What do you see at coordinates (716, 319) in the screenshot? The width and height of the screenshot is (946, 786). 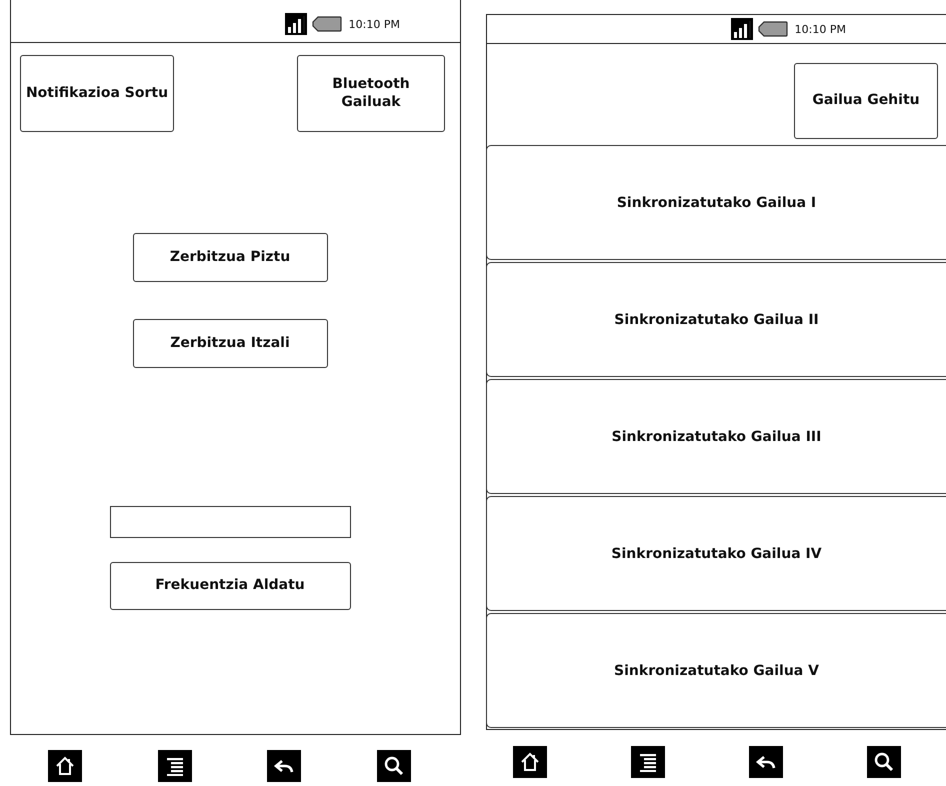 I see `device-list-item: Sinkronizatutako Gailua II` at bounding box center [716, 319].